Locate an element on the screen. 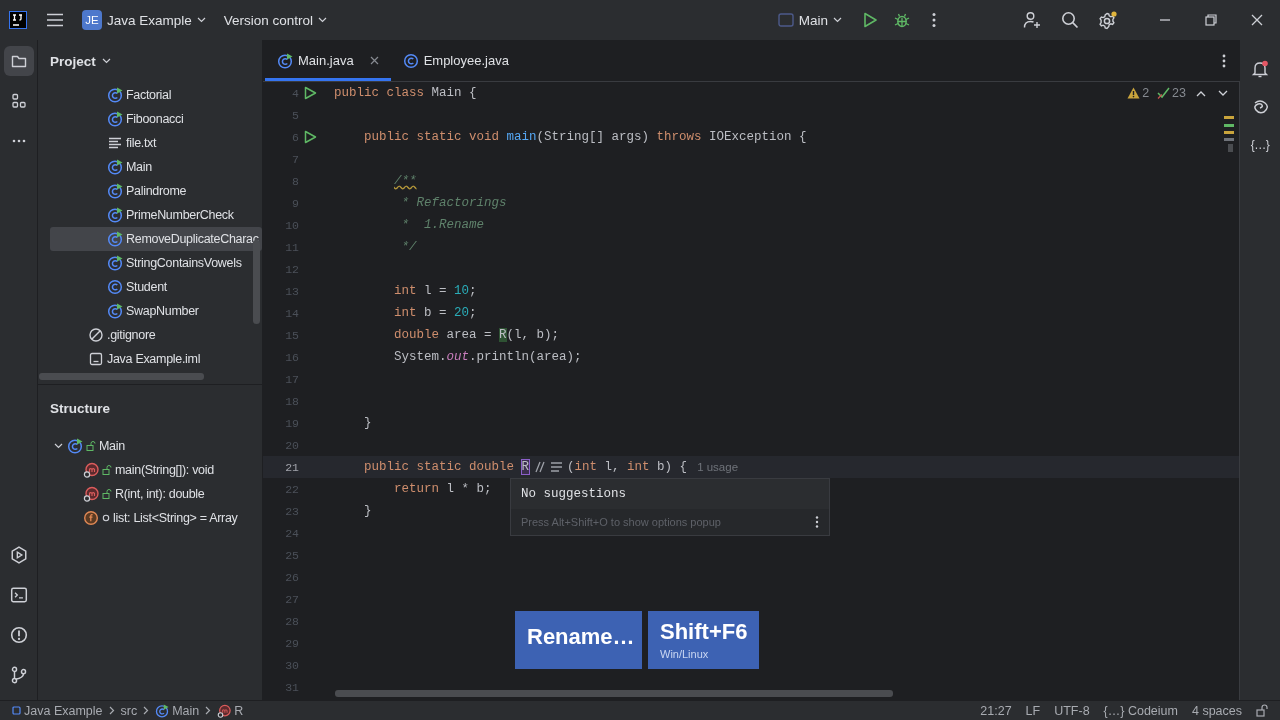 Image resolution: width=1280 pixels, height=720 pixels. breadcrumb: R is located at coordinates (230, 710).